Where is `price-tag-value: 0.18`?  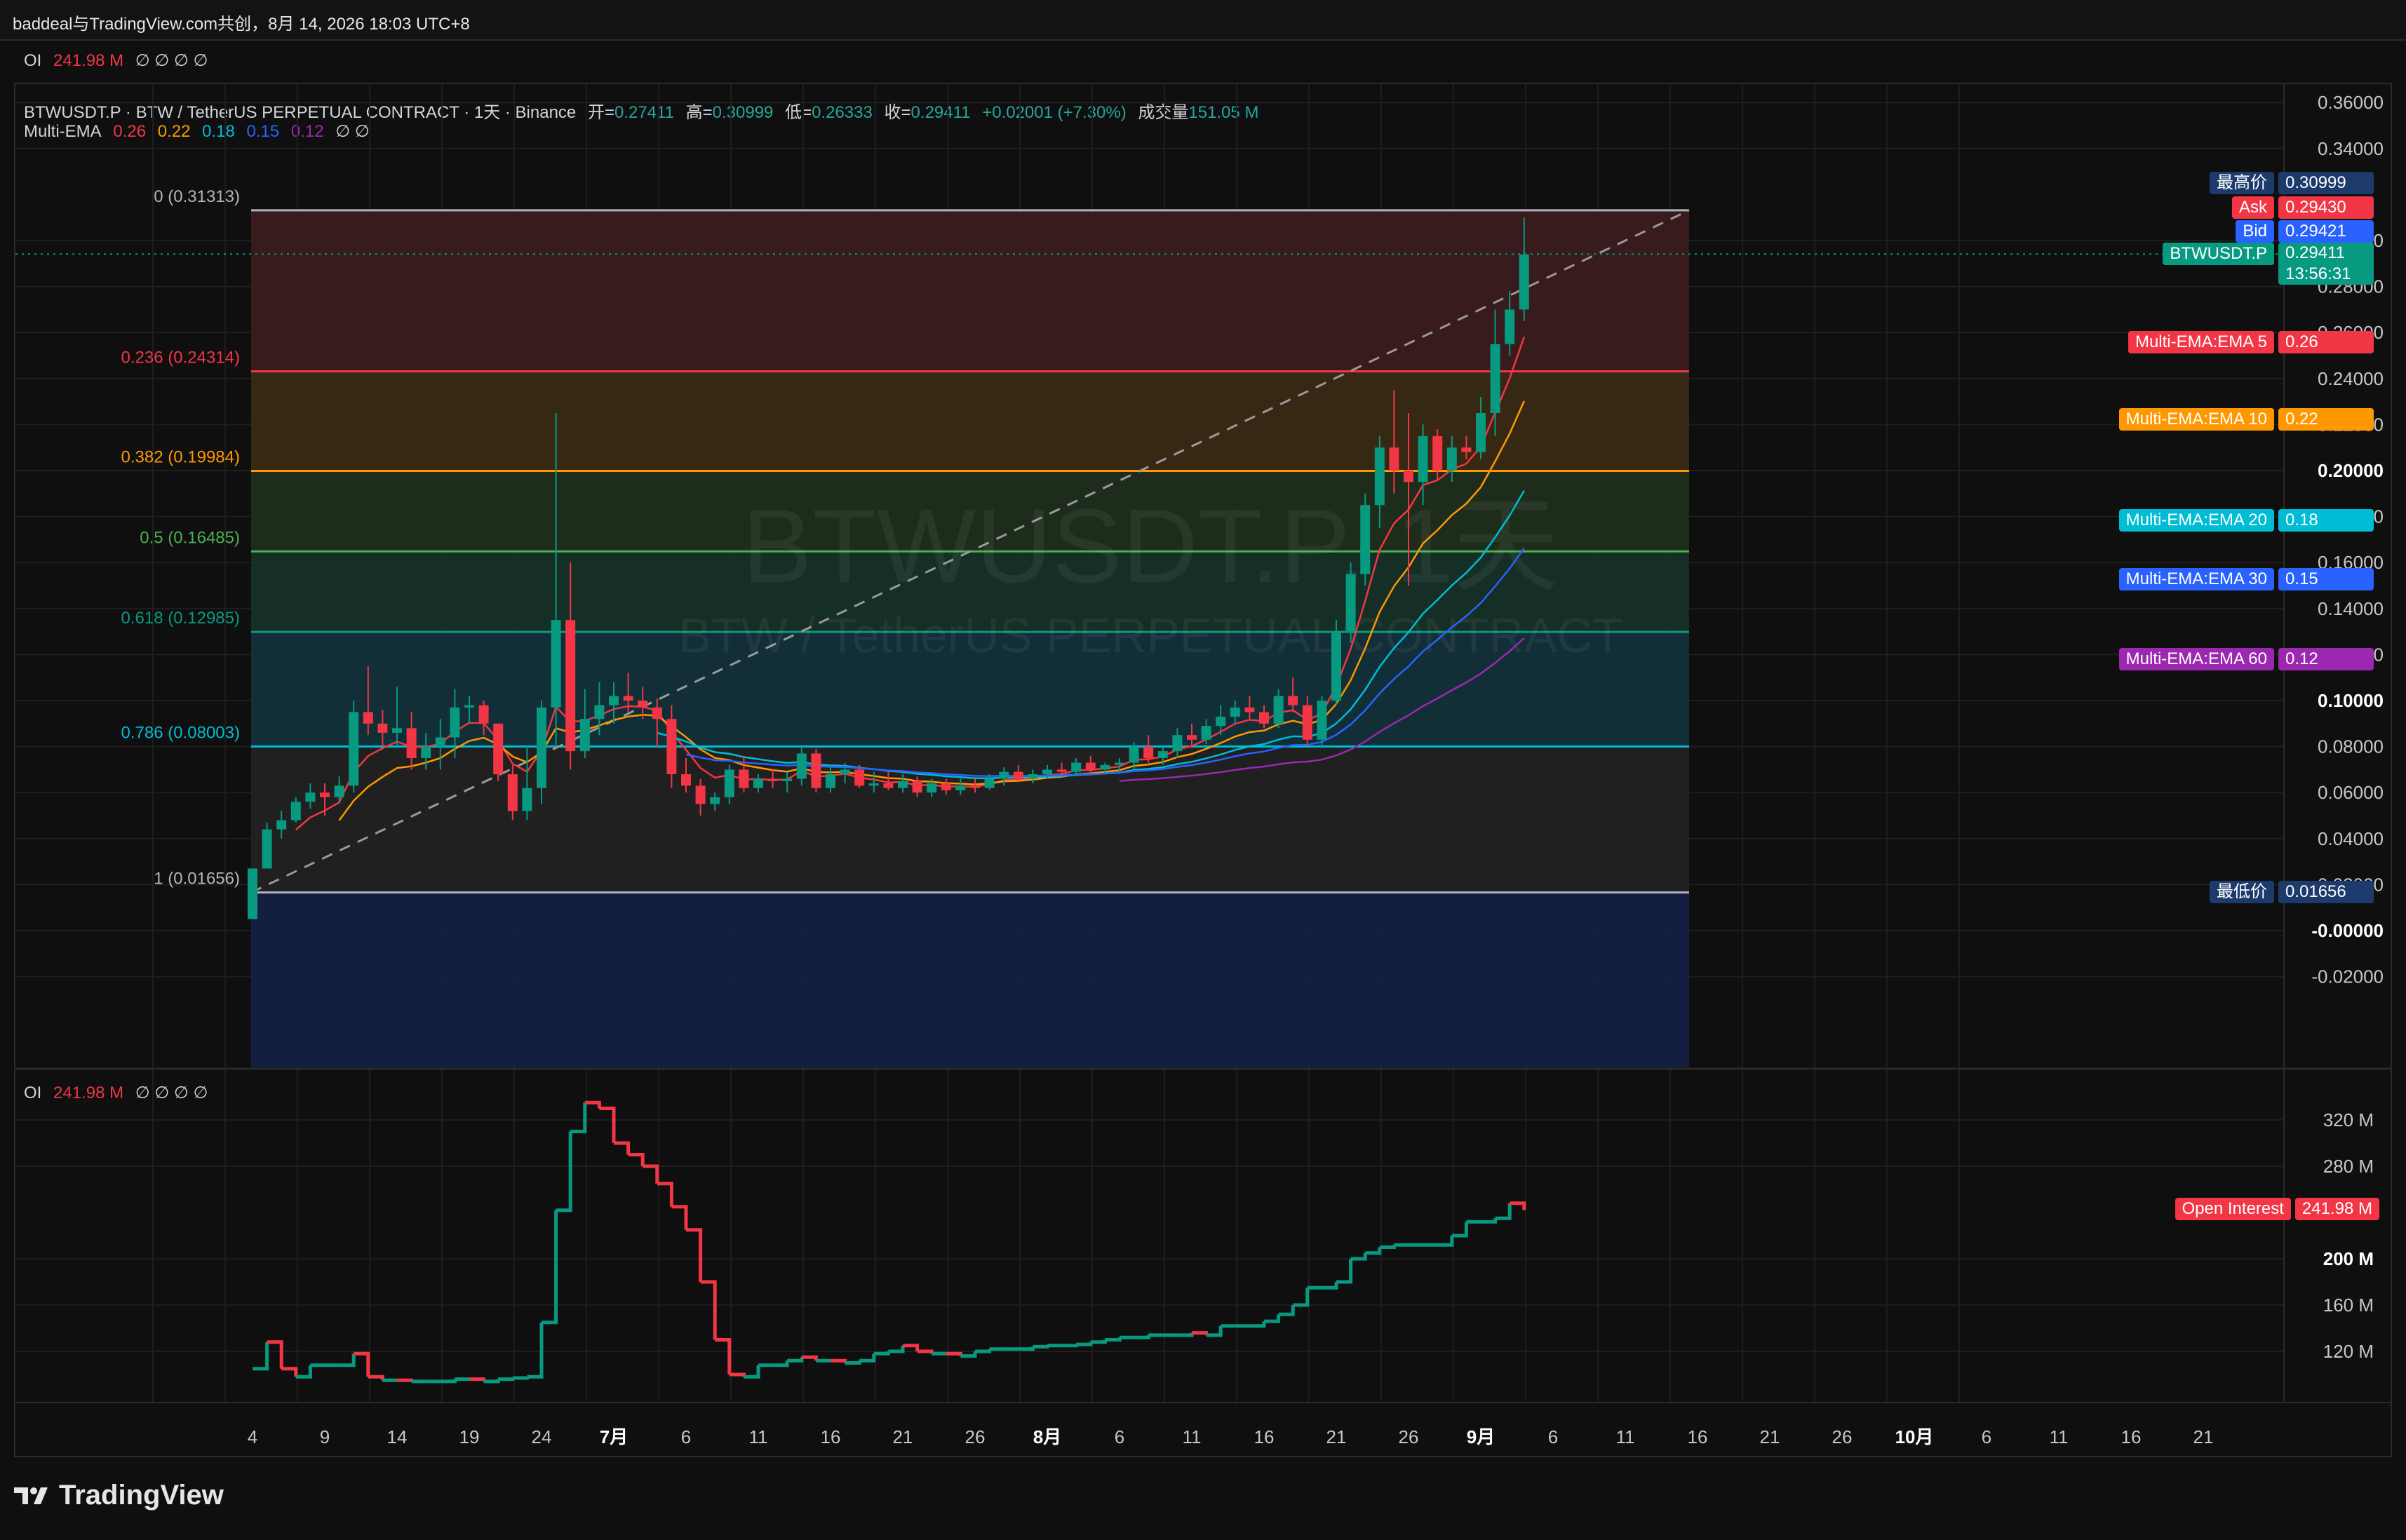 price-tag-value: 0.18 is located at coordinates (2326, 520).